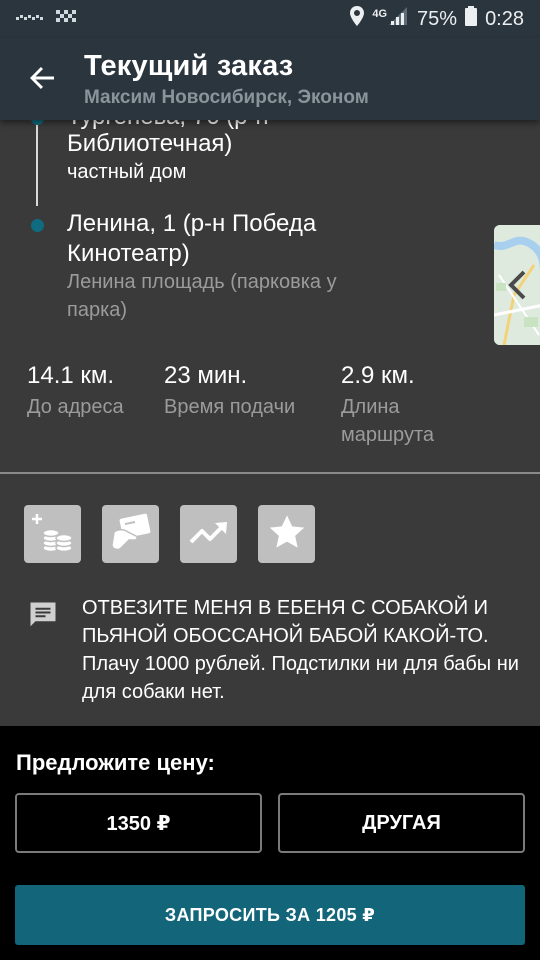 Image resolution: width=540 pixels, height=960 pixels. I want to click on network-type-label: 4G, so click(380, 14).